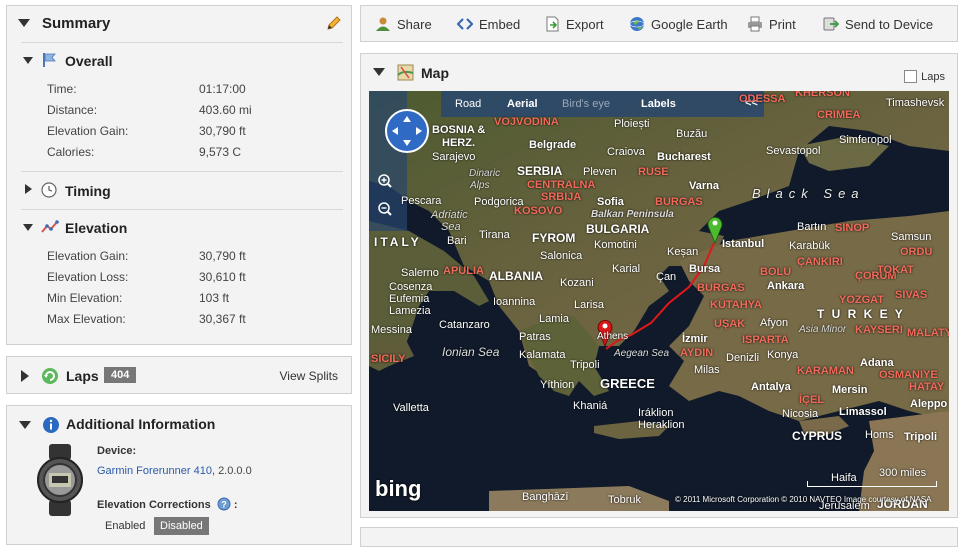 This screenshot has height=547, width=964. Describe the element at coordinates (823, 95) in the screenshot. I see `map-label: KHERSON` at that location.